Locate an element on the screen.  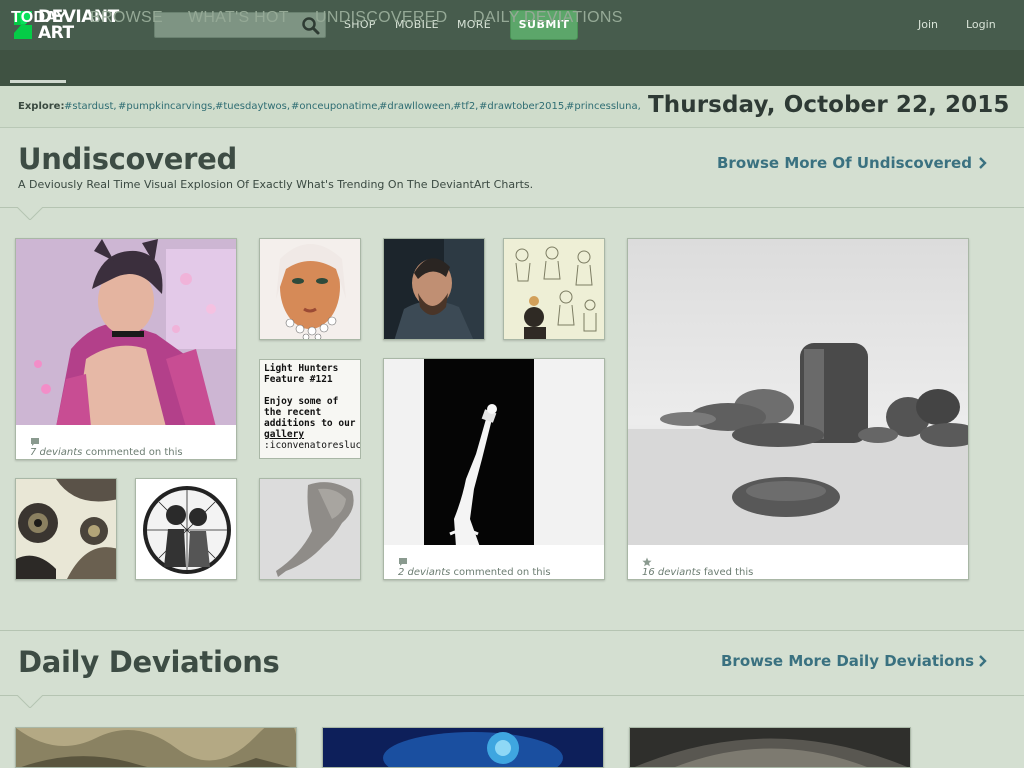
explore-tag: #drawlloween, is located at coordinates (416, 106).